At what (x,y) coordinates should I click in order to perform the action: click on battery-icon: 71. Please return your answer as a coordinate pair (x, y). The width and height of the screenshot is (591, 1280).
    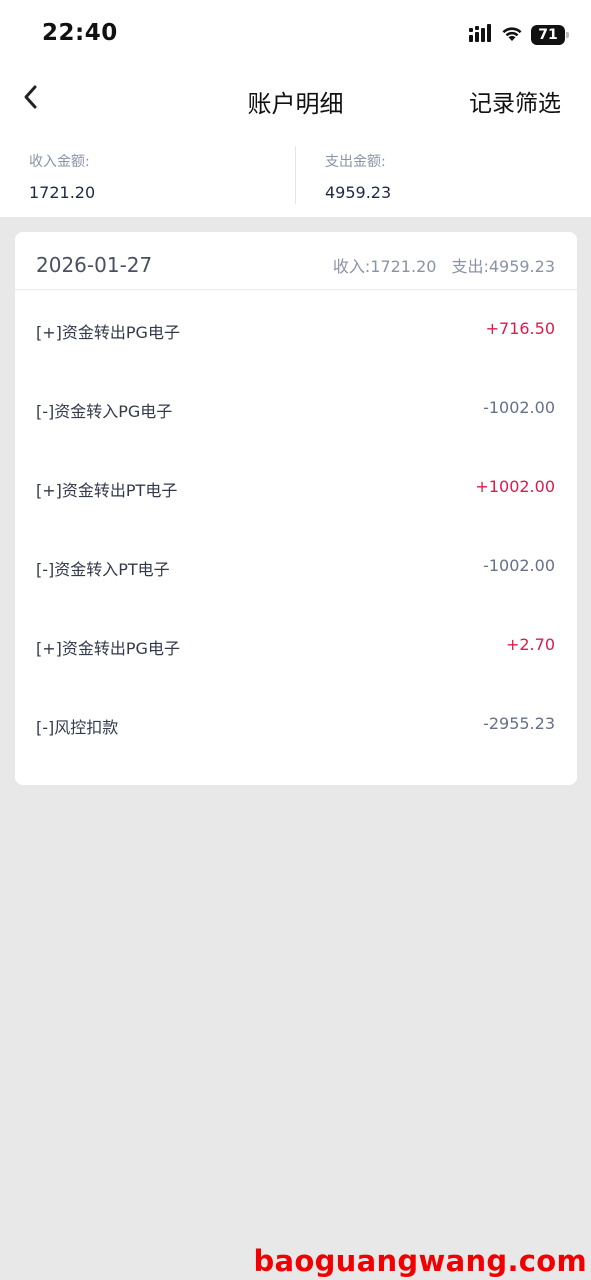
    Looking at the image, I should click on (550, 35).